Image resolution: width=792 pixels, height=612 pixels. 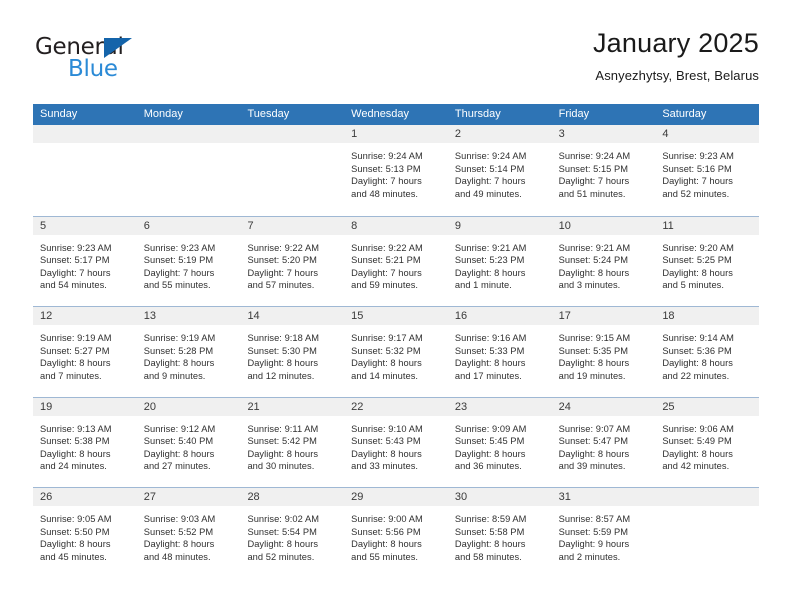 What do you see at coordinates (603, 497) in the screenshot?
I see `day-number-strip: 31` at bounding box center [603, 497].